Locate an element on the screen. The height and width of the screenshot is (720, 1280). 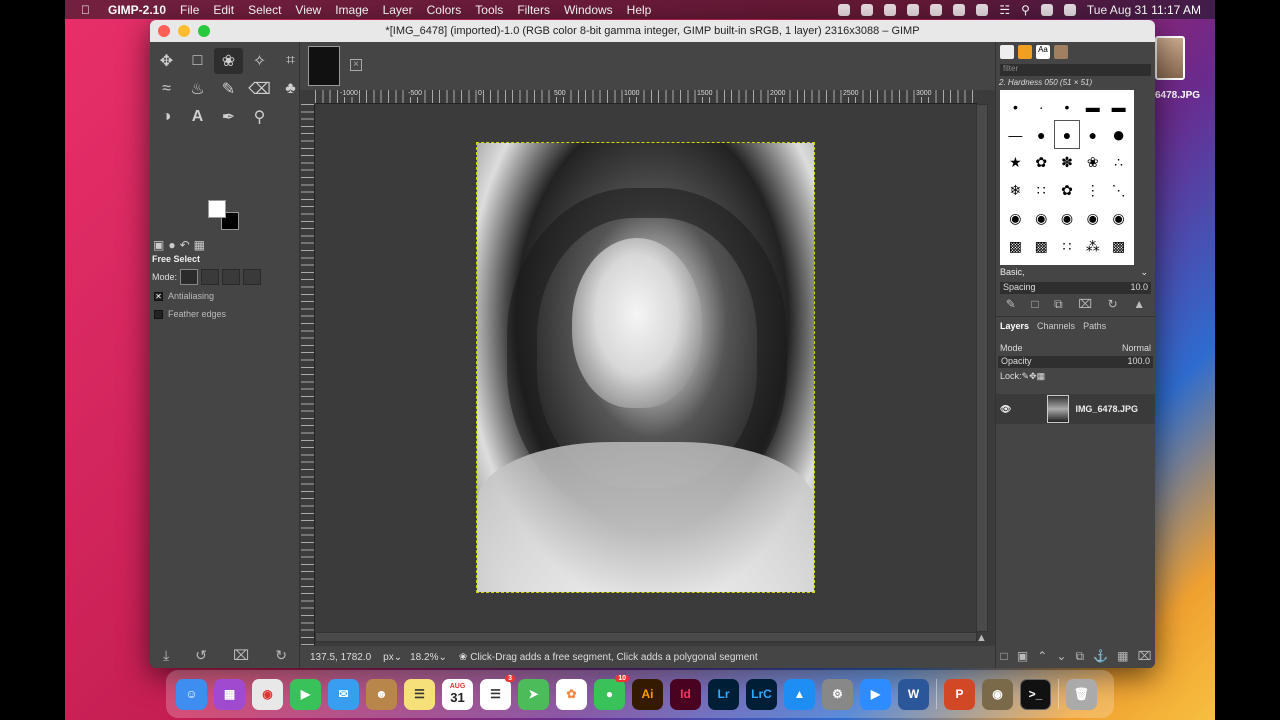
layer-opacity-slider: Opacity 100.0 is located at coordinates (1075, 362).